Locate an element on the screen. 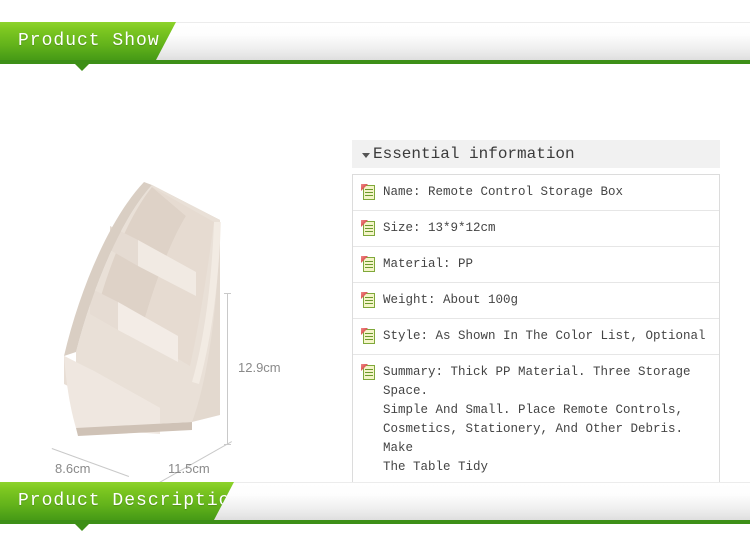 This screenshot has height=560, width=750. banner-tab-product-show: Product Show is located at coordinates (88, 41).